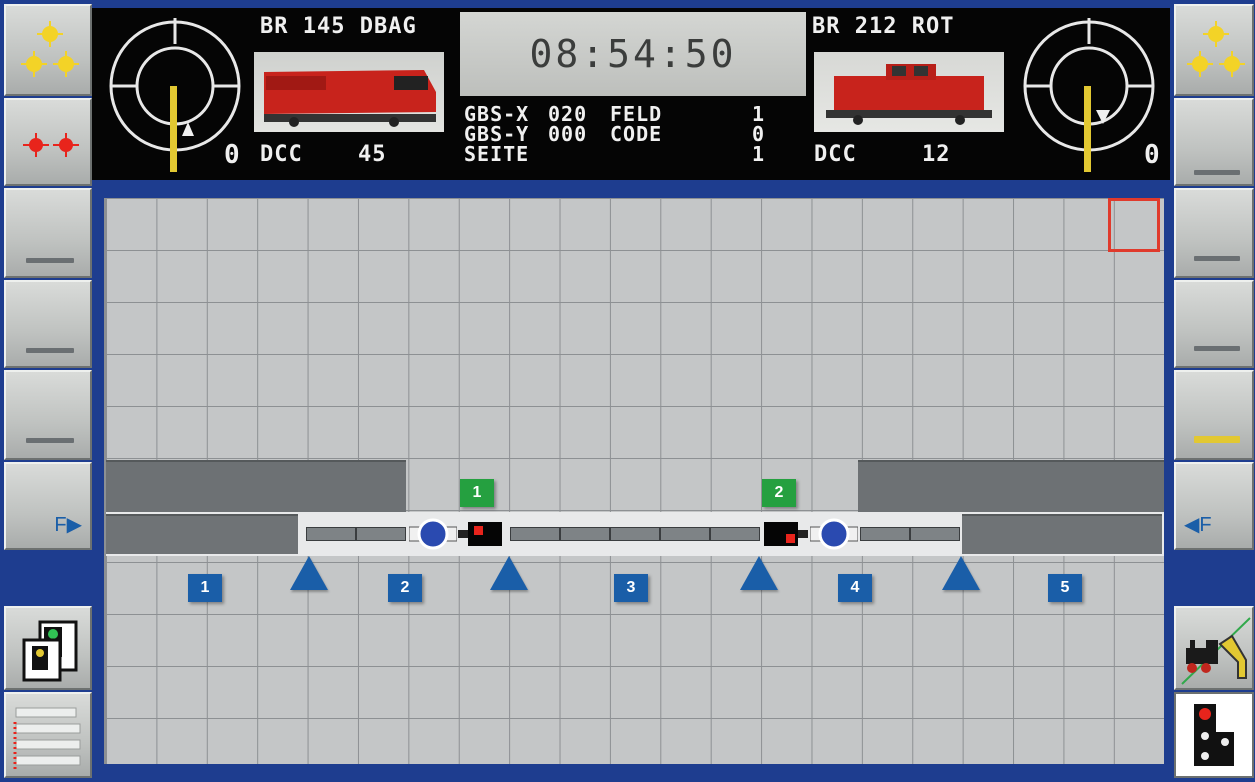 The height and width of the screenshot is (782, 1255). I want to click on speed-dial-right-icon, so click(1089, 94).